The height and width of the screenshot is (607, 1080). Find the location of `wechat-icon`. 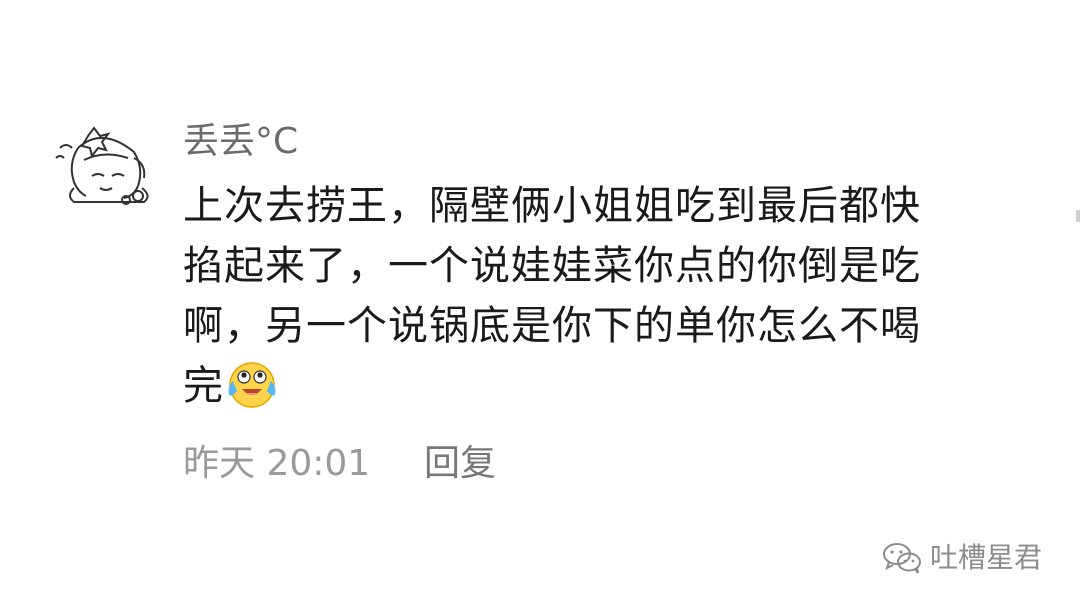

wechat-icon is located at coordinates (901, 558).